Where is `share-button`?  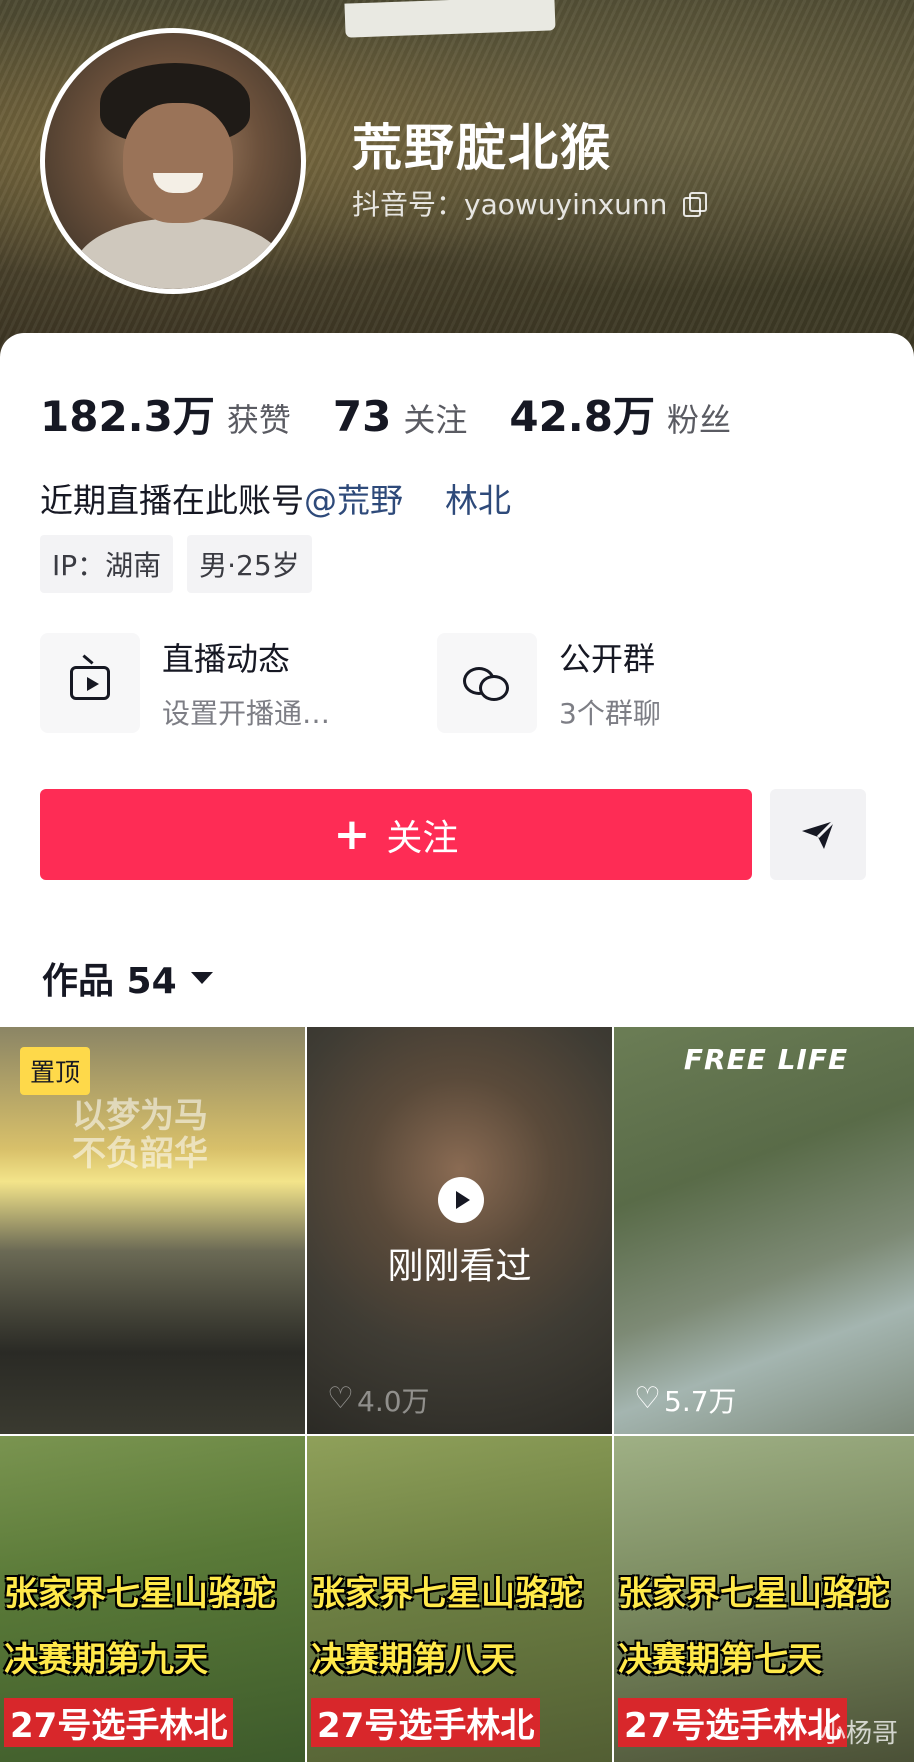
share-button is located at coordinates (818, 834).